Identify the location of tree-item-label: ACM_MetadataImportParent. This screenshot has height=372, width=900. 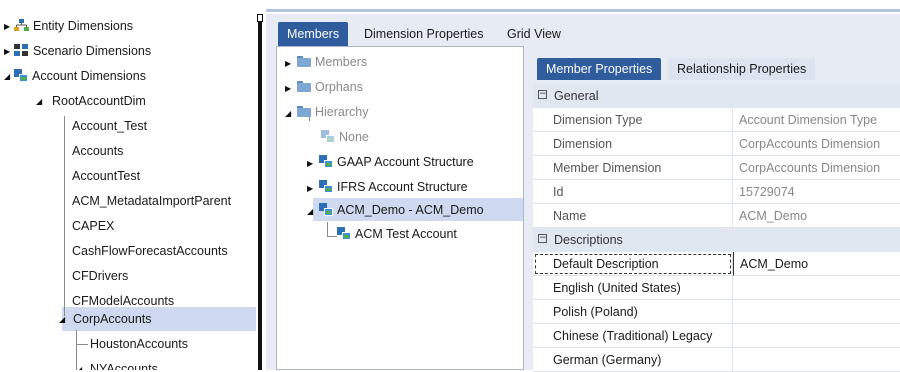
(152, 201).